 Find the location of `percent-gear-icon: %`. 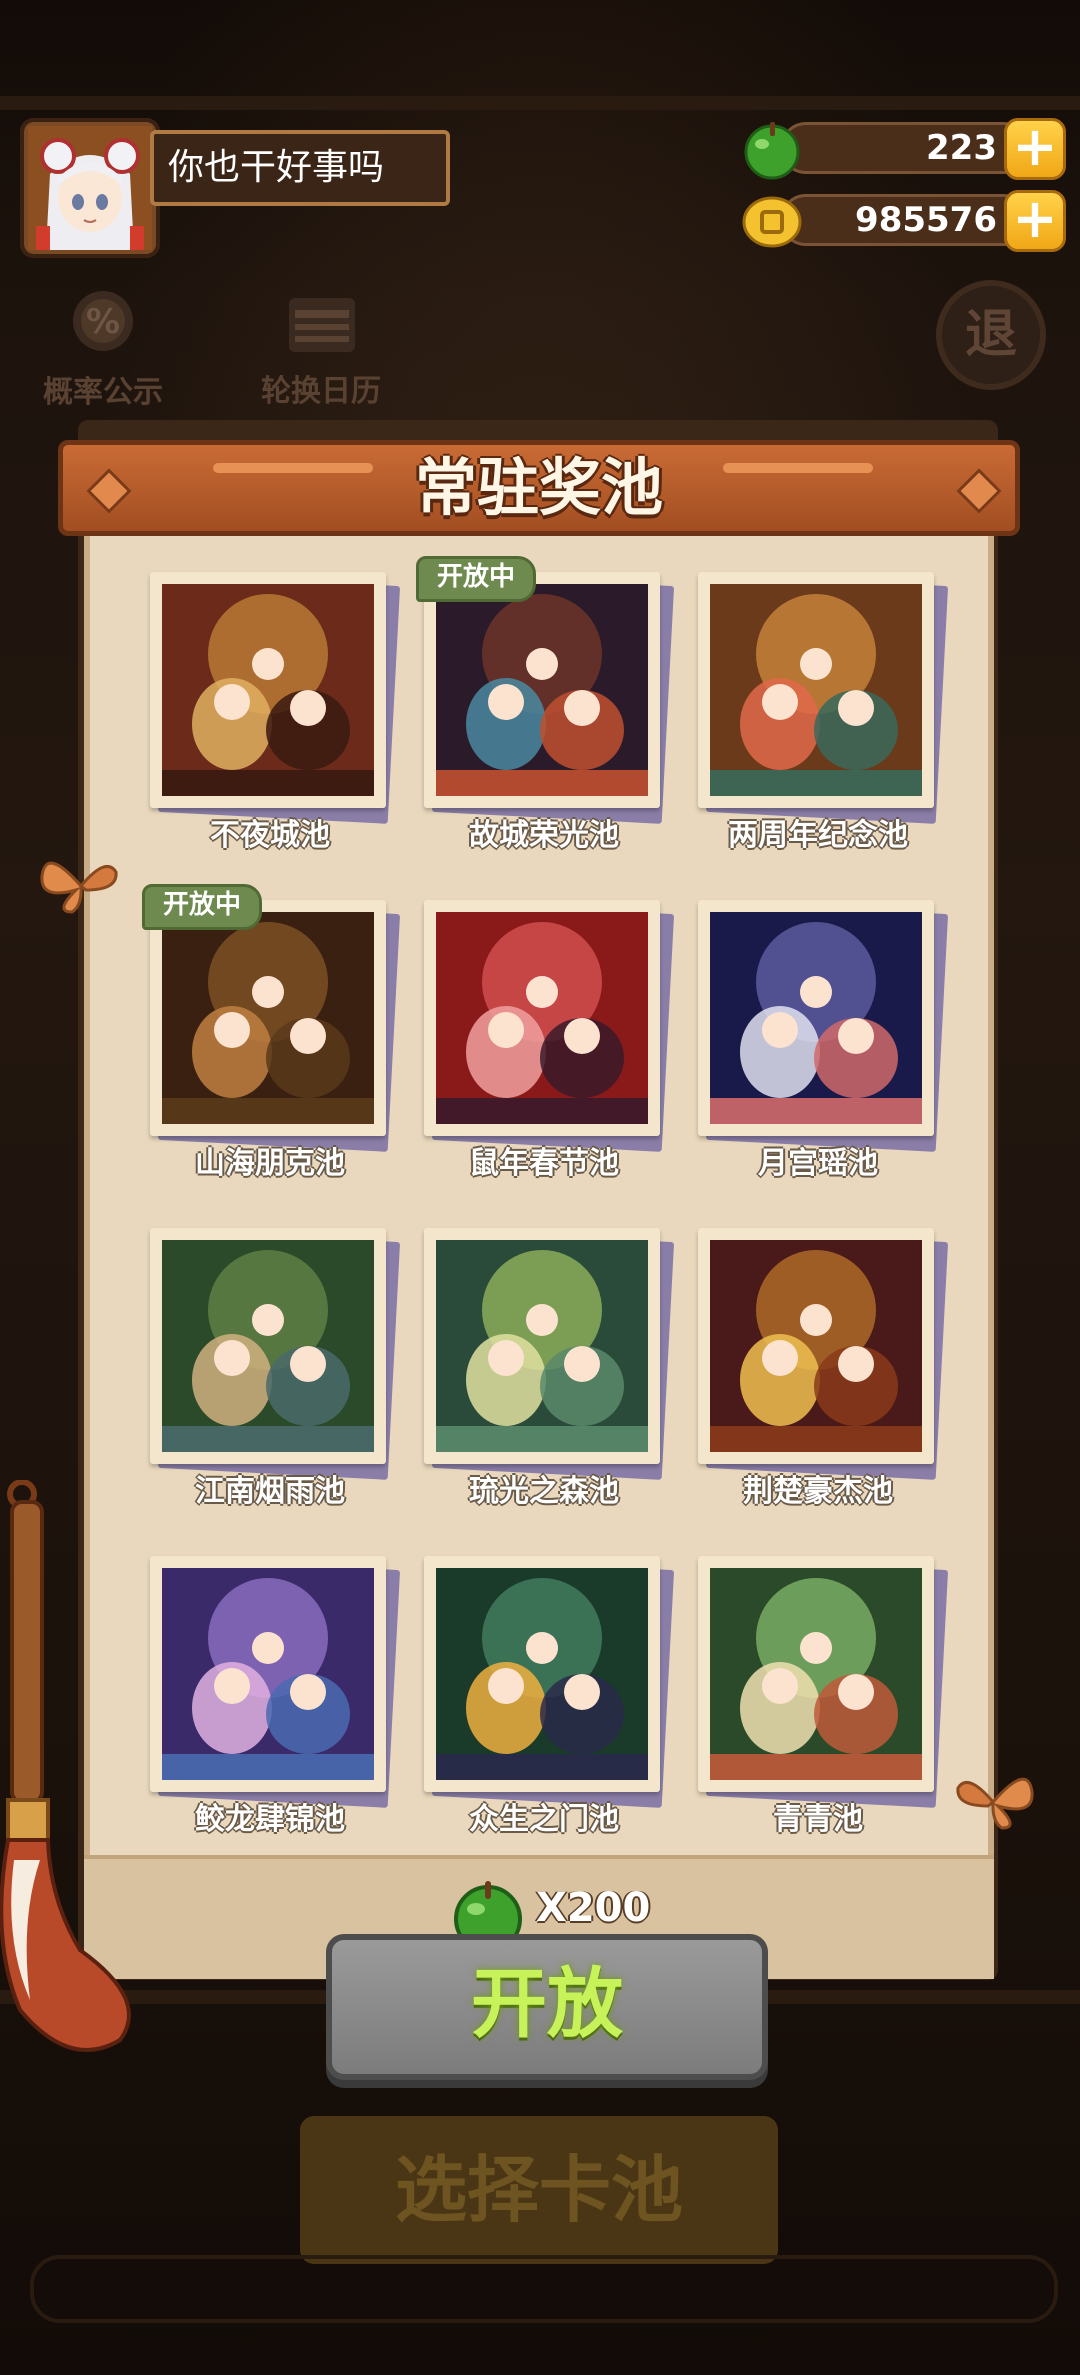

percent-gear-icon: % is located at coordinates (103, 321).